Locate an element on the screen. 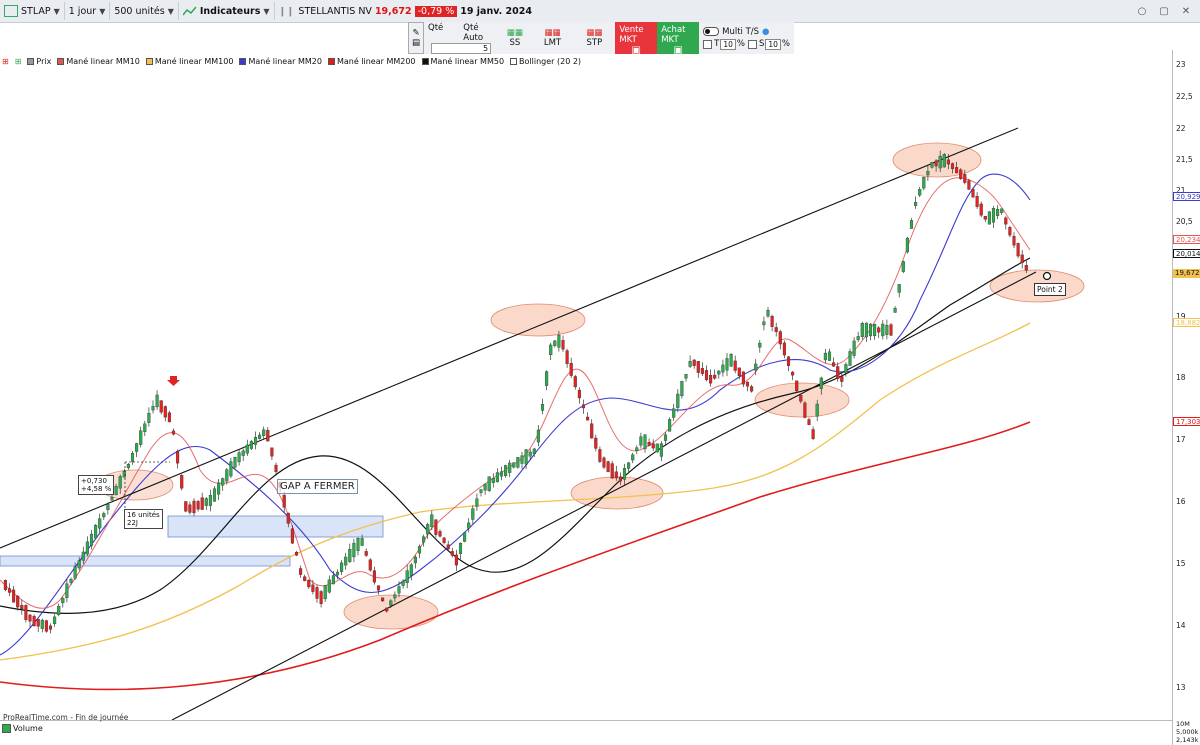 The width and height of the screenshot is (1200, 745). qty-auto-label: Qté Auto is located at coordinates (478, 33).